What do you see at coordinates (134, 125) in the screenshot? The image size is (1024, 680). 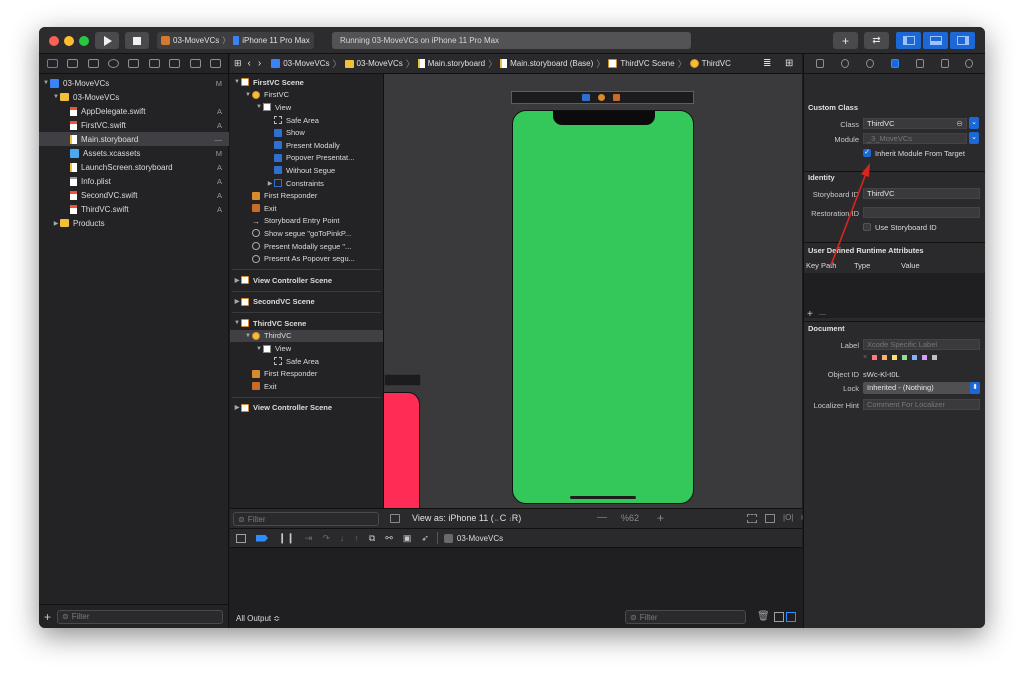 I see `file-tree-item: FirstVC.swift A` at bounding box center [134, 125].